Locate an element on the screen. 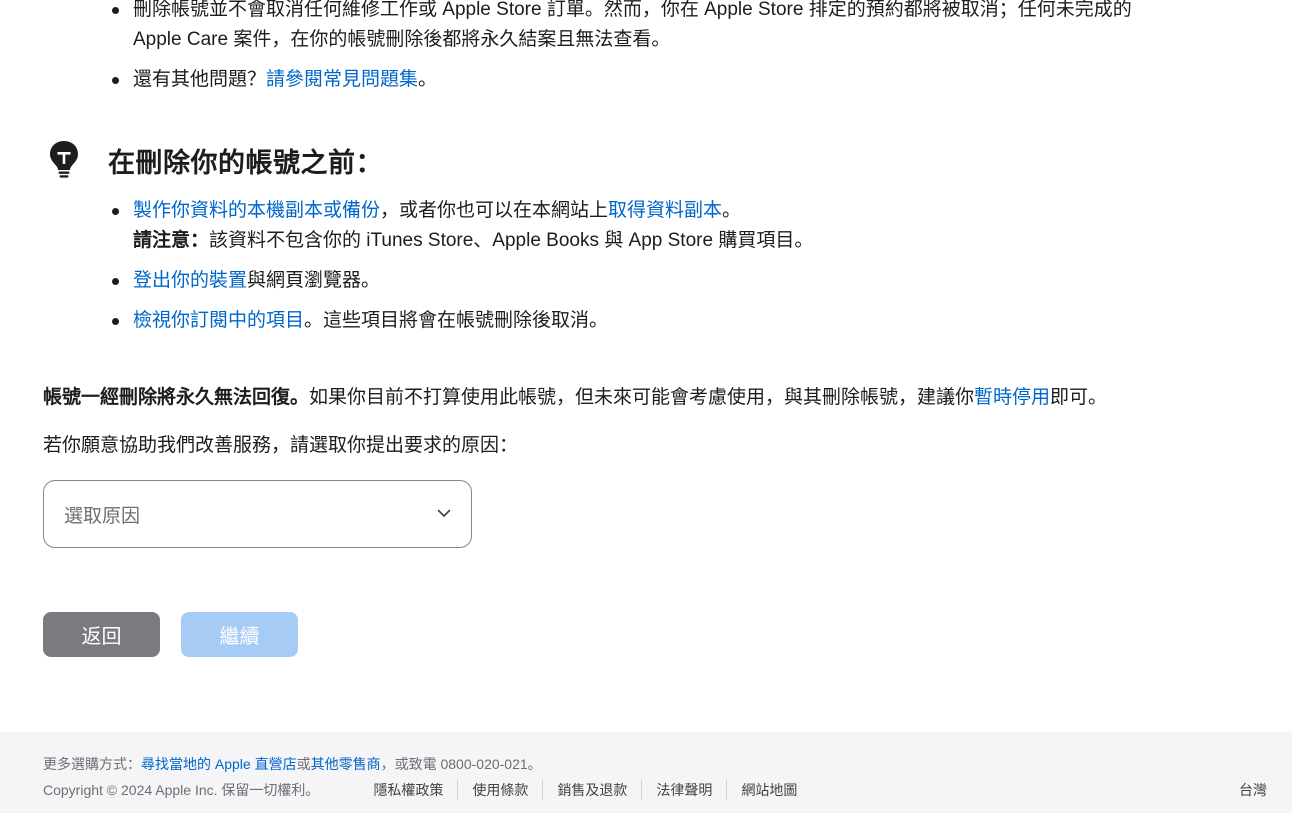 Image resolution: width=1292 pixels, height=813 pixels. faq-link: 請參閱常見問題集 is located at coordinates (342, 79).